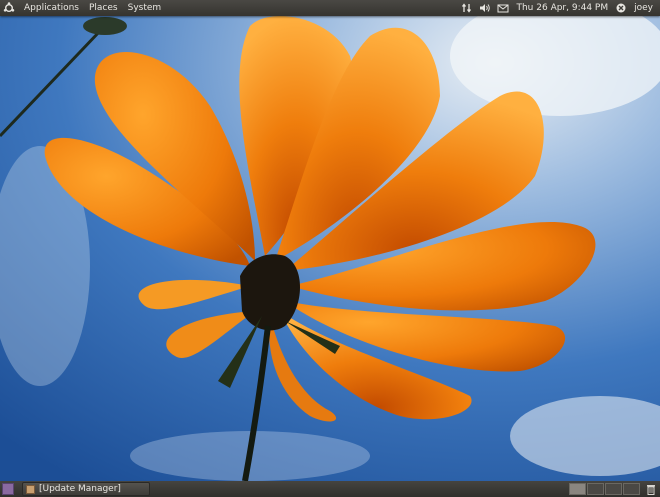 The height and width of the screenshot is (497, 660). What do you see at coordinates (51, 8) in the screenshot?
I see `menu-applications: Applications` at bounding box center [51, 8].